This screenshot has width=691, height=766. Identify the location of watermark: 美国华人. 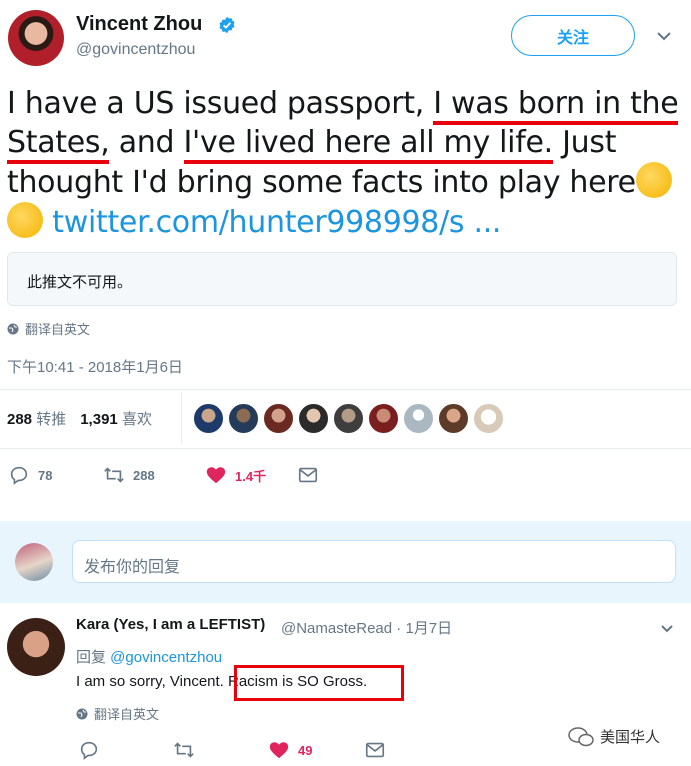
(614, 736).